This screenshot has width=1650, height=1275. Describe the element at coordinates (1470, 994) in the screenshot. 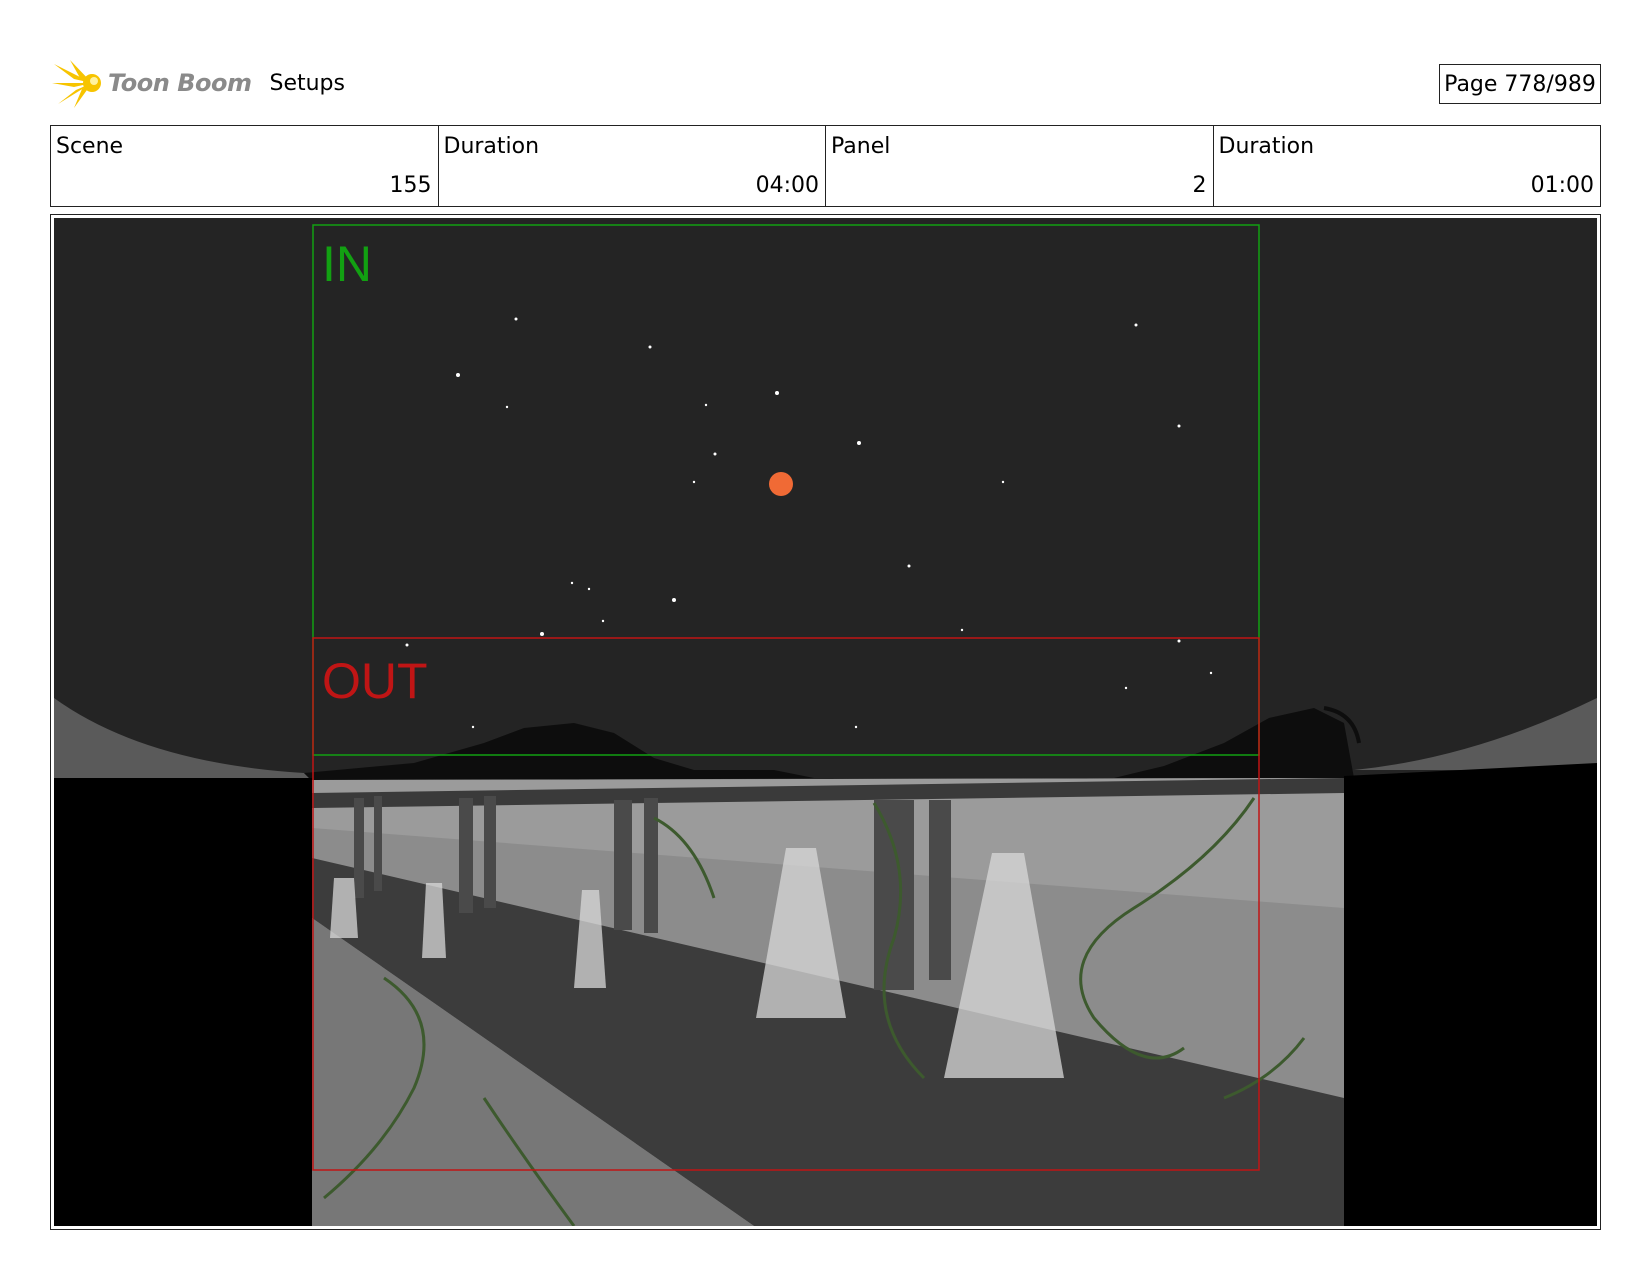

I see `right-black-bar` at that location.